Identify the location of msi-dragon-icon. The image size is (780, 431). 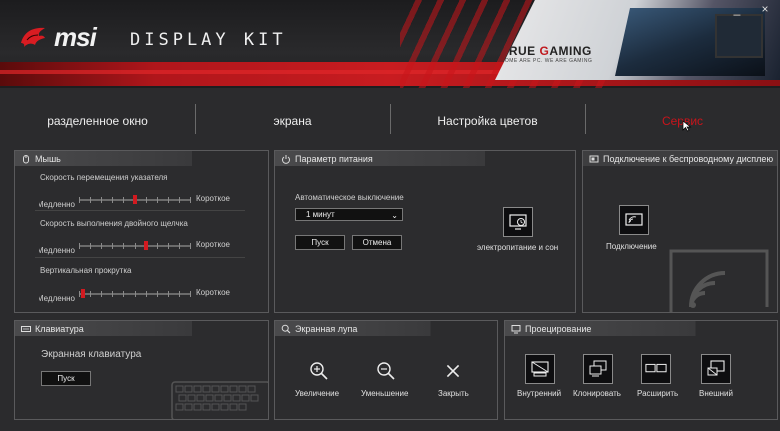
(33, 37).